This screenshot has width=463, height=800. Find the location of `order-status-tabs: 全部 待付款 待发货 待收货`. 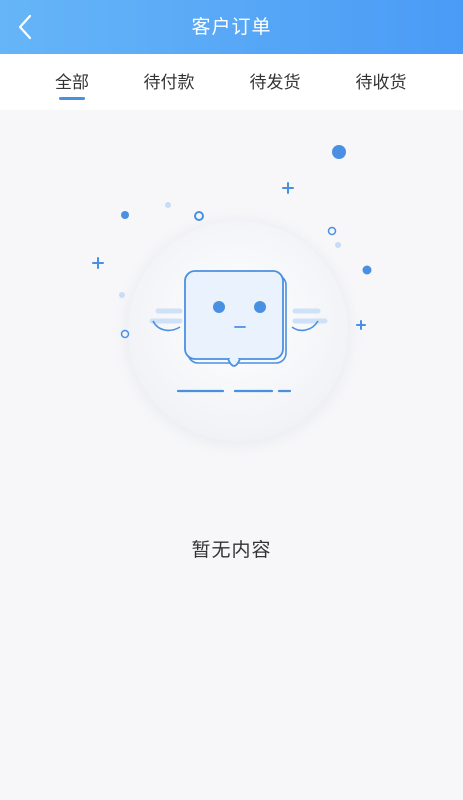

order-status-tabs: 全部 待付款 待发货 待收货 is located at coordinates (231, 82).